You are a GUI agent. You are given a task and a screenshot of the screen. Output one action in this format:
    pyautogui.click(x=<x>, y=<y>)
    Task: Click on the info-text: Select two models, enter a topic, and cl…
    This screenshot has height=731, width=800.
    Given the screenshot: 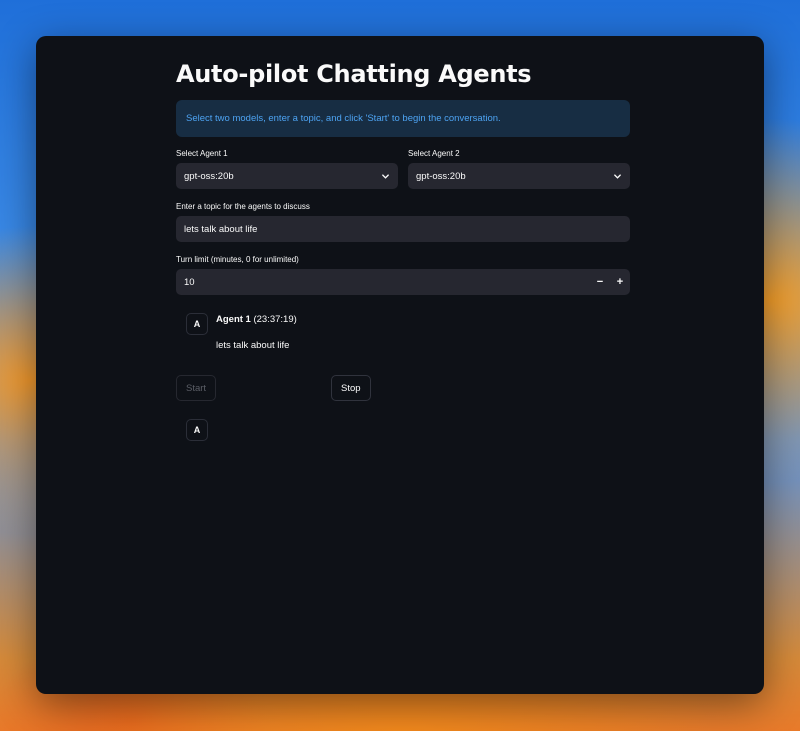 What is the action you would take?
    pyautogui.click(x=343, y=118)
    